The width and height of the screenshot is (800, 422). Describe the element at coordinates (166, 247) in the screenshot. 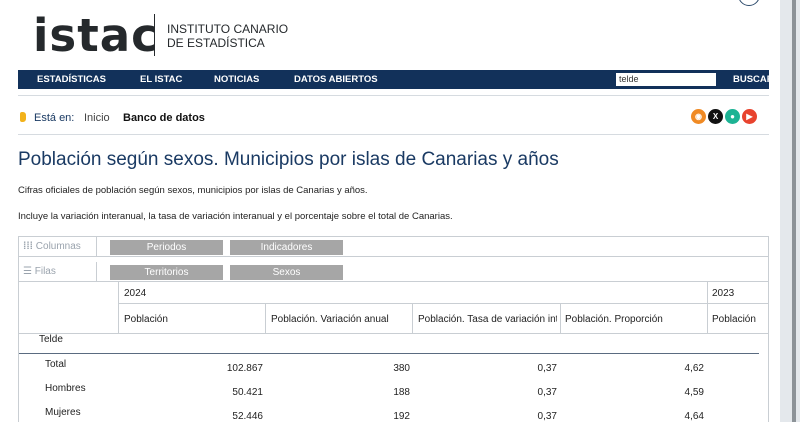

I see `chip-periodos: Periodos` at that location.